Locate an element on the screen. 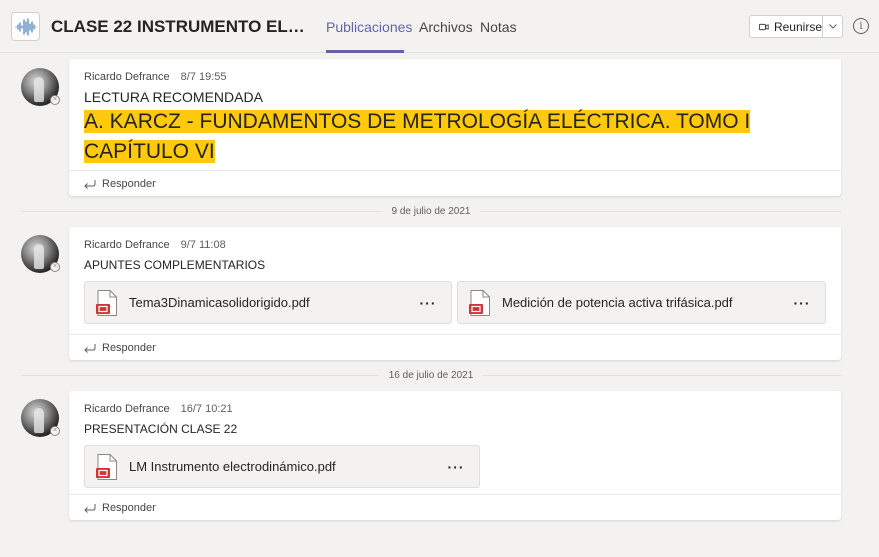 This screenshot has width=879, height=557. team-avatar is located at coordinates (25, 26).